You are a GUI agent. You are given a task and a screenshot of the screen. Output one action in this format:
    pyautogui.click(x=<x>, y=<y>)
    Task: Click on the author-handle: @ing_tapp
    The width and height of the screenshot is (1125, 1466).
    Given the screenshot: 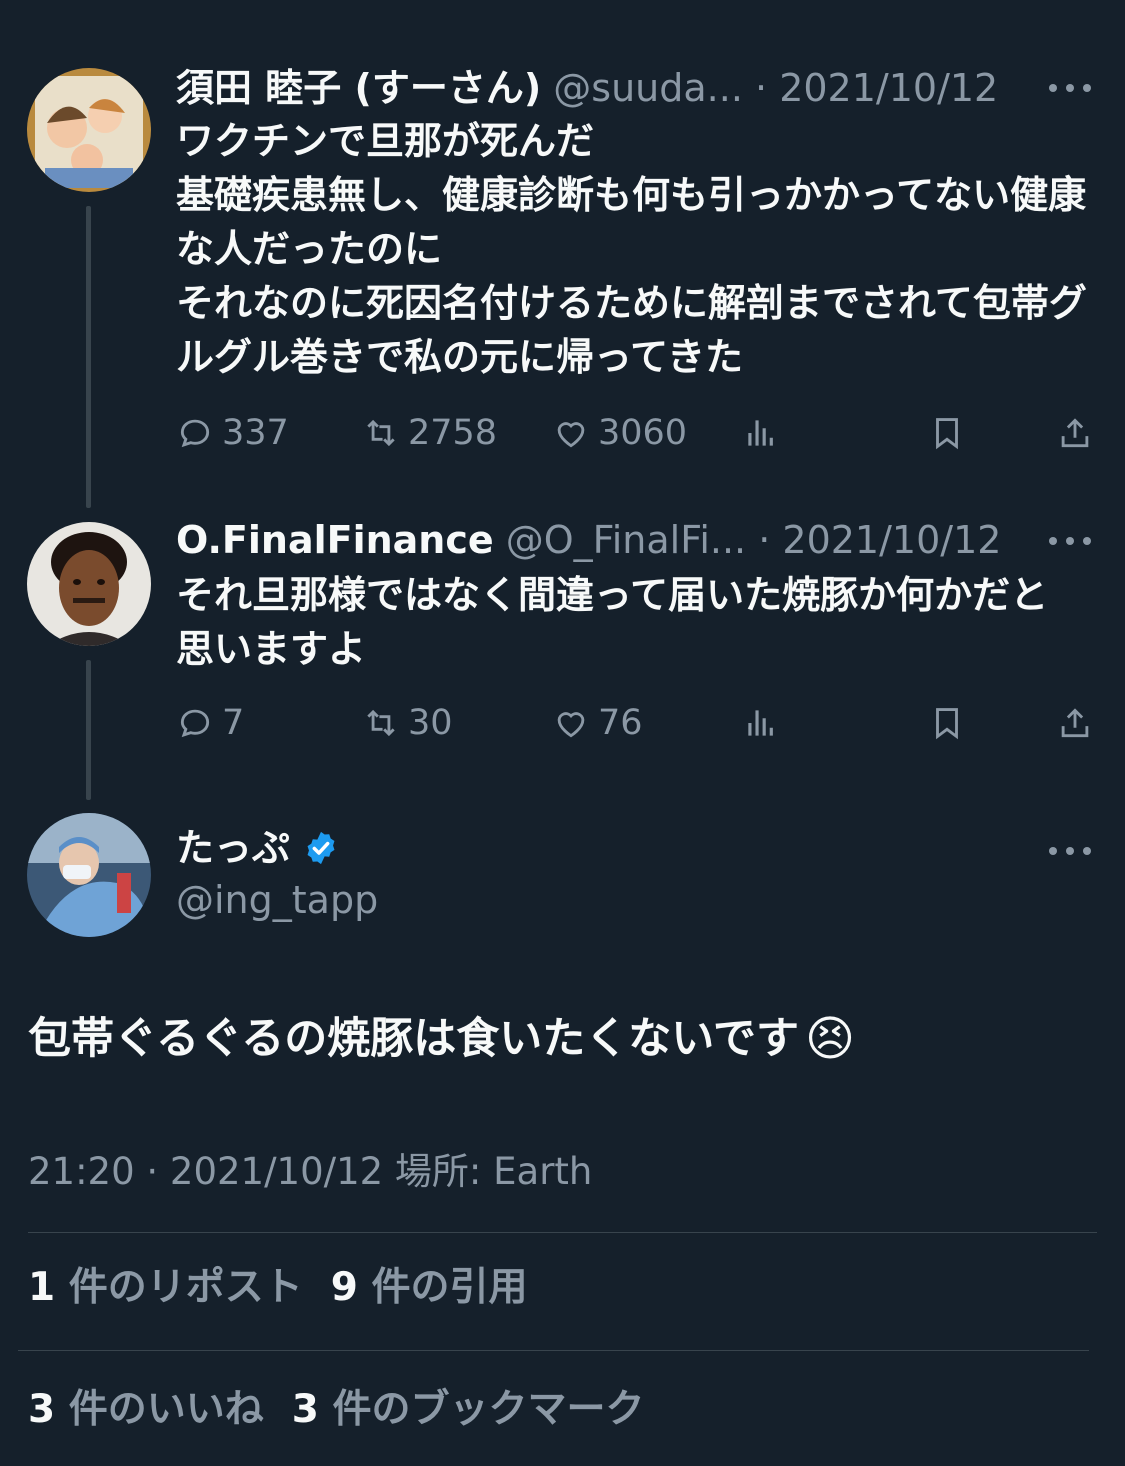 What is the action you would take?
    pyautogui.click(x=277, y=900)
    